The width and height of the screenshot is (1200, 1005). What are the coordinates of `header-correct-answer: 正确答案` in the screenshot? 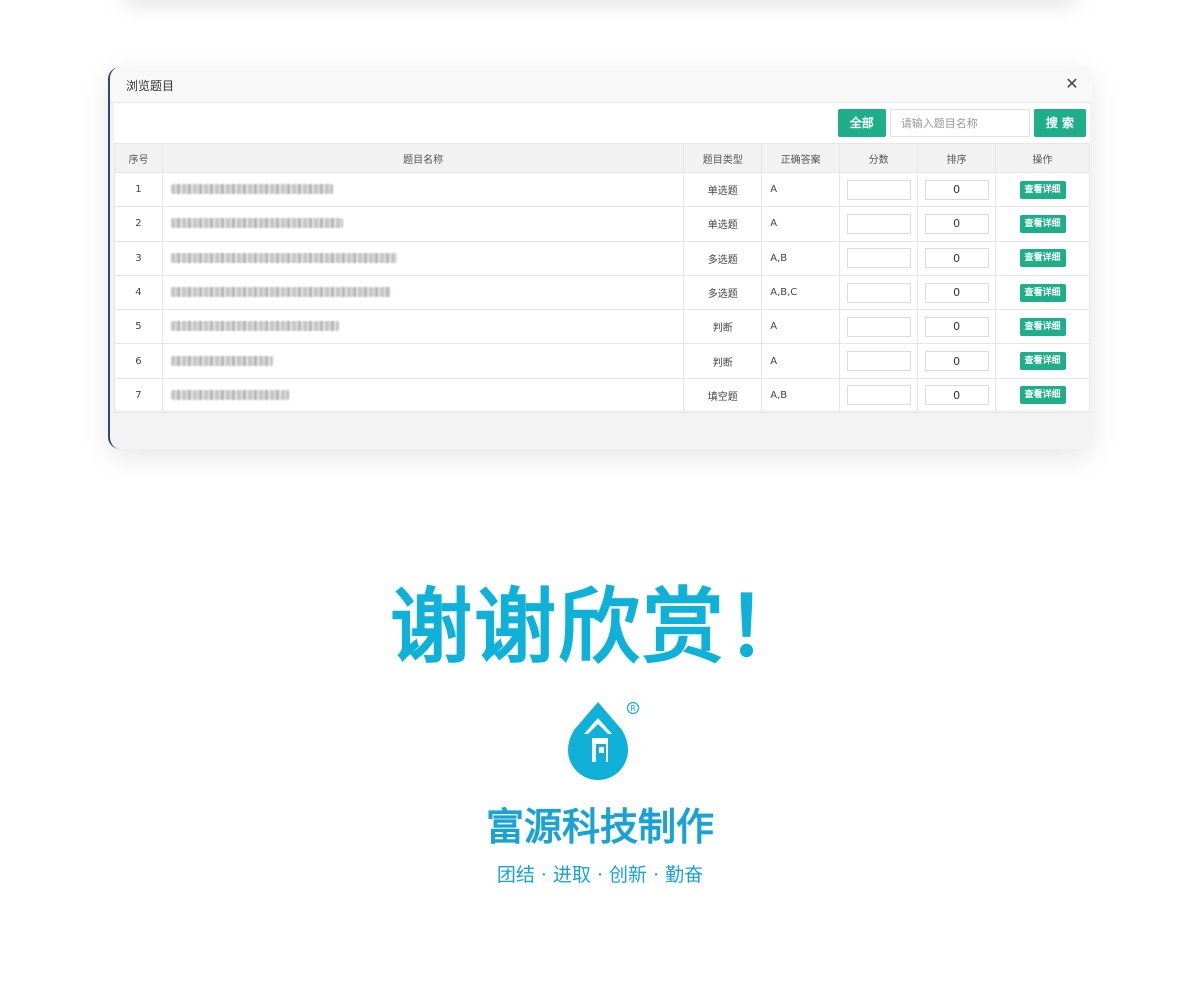 It's located at (801, 158).